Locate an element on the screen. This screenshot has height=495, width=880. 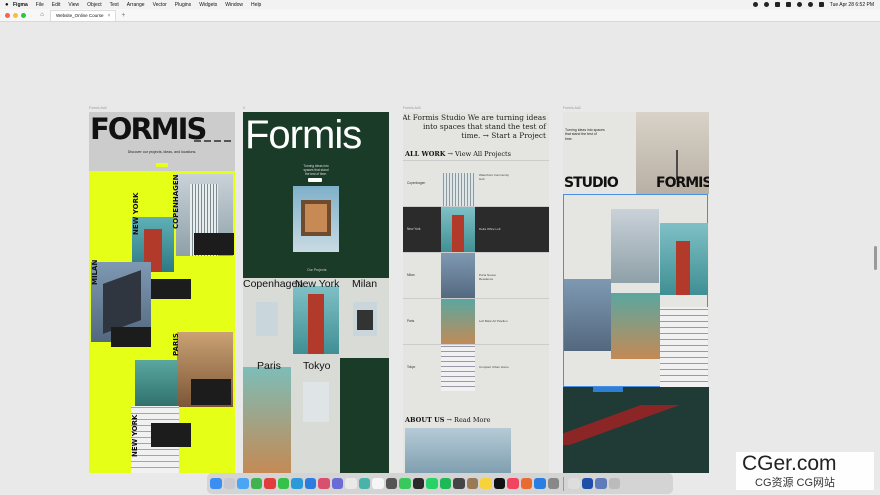
recent-app-icon is located at coordinates (601, 483).